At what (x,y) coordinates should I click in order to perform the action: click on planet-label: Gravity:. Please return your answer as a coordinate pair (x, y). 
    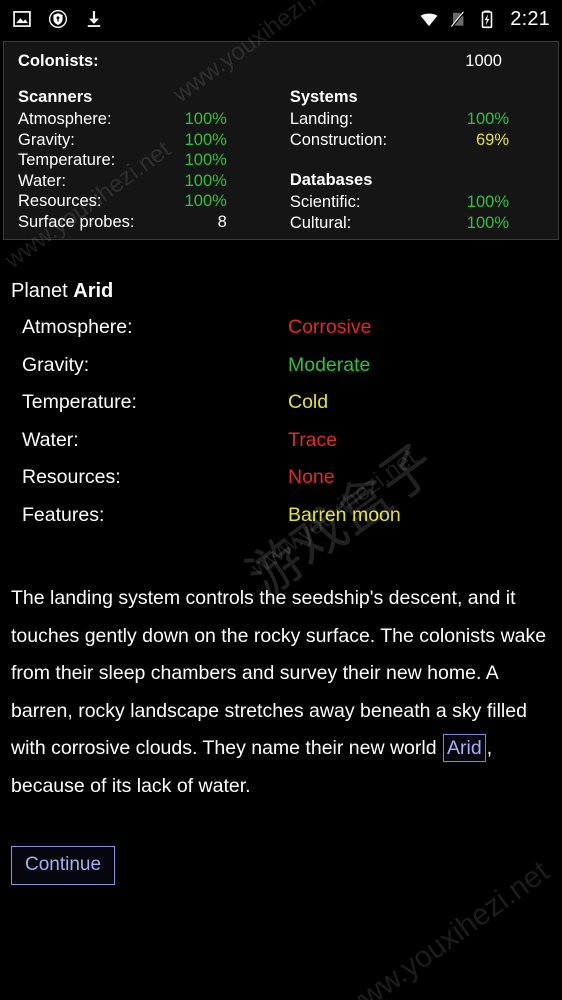
    Looking at the image, I should click on (56, 364).